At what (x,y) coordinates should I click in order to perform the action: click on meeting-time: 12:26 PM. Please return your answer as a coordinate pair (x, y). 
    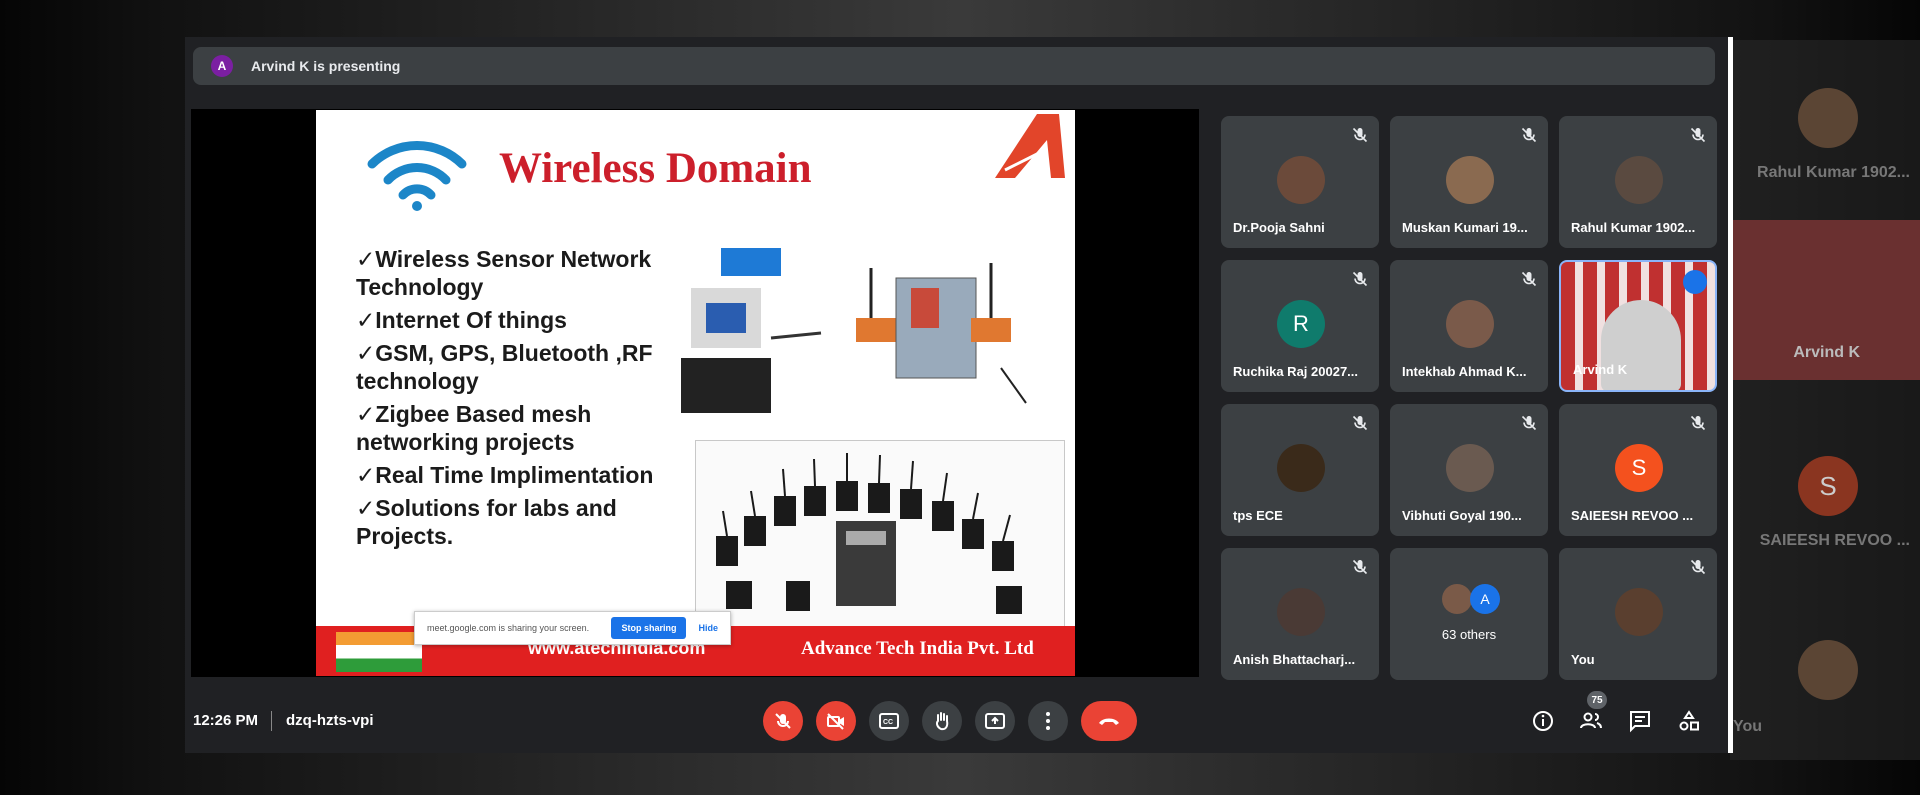
    Looking at the image, I should click on (226, 720).